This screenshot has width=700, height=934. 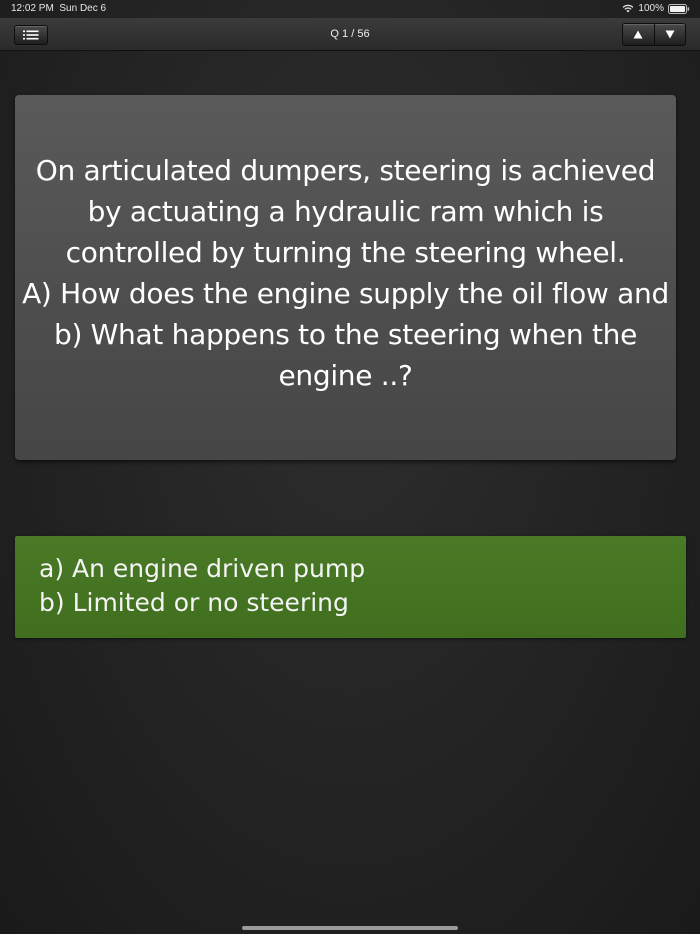 What do you see at coordinates (83, 8) in the screenshot?
I see `status-date: Sun Dec 6` at bounding box center [83, 8].